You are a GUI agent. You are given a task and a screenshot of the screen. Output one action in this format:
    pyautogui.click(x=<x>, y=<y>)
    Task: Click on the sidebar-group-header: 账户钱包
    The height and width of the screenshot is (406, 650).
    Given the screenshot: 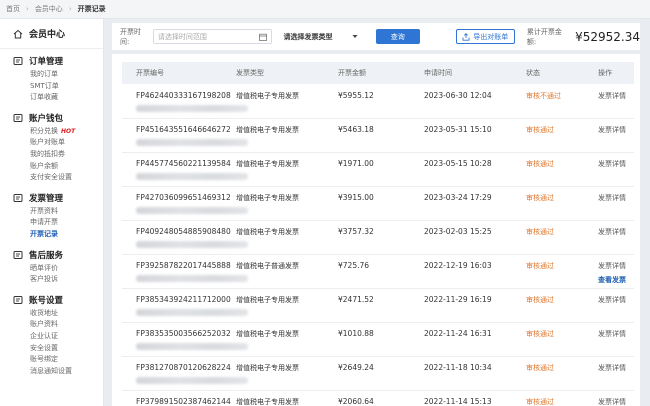 What is the action you would take?
    pyautogui.click(x=51, y=118)
    